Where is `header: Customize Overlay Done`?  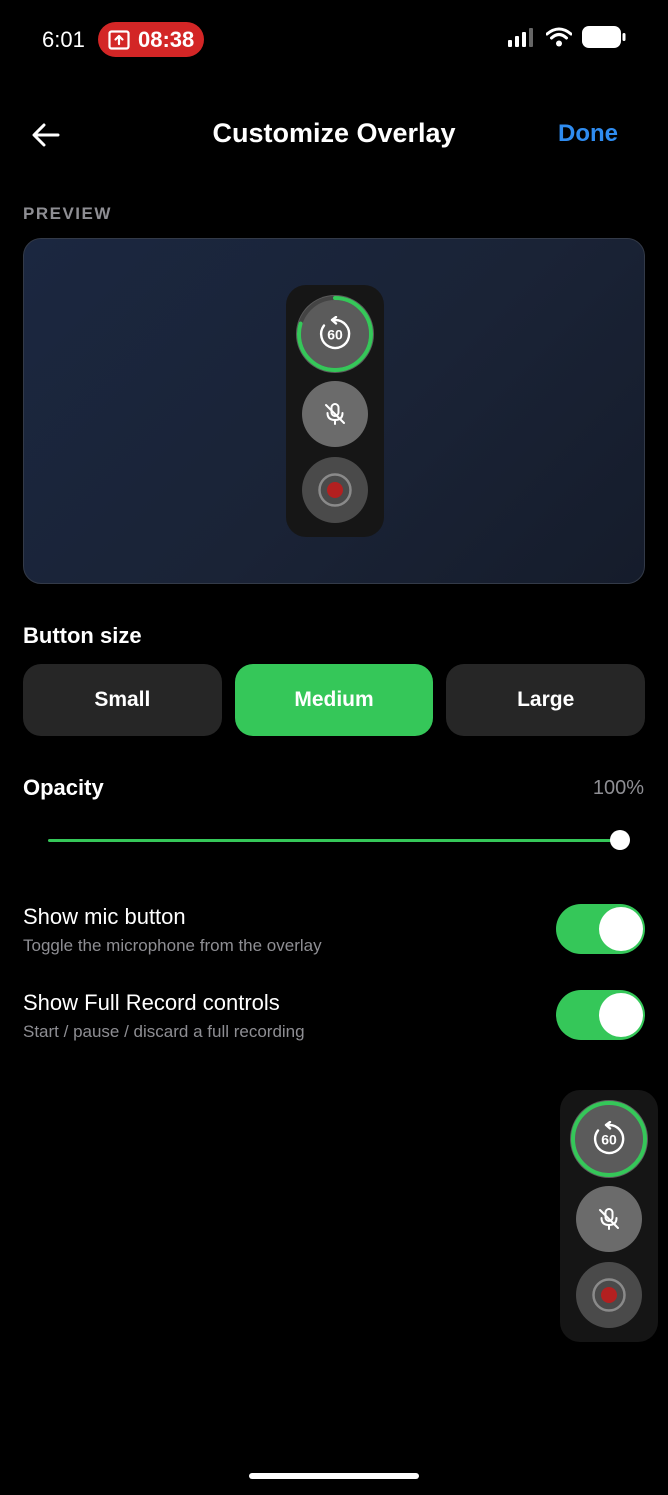
header: Customize Overlay Done is located at coordinates (334, 135).